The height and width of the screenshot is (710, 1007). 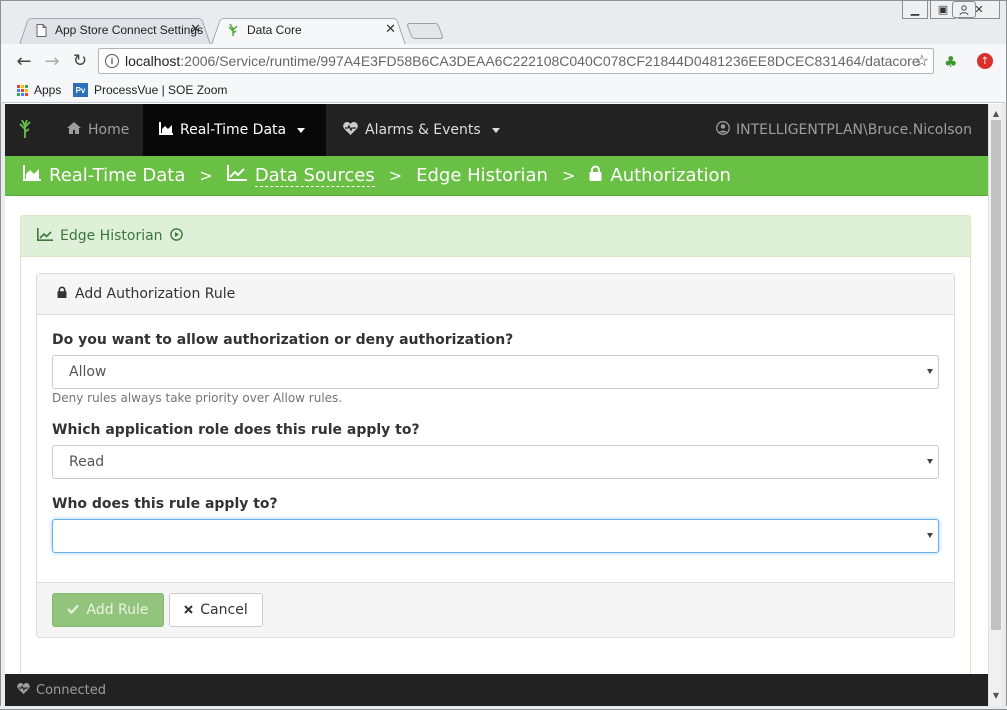 What do you see at coordinates (670, 175) in the screenshot?
I see `breadcrumb-label: Authorization` at bounding box center [670, 175].